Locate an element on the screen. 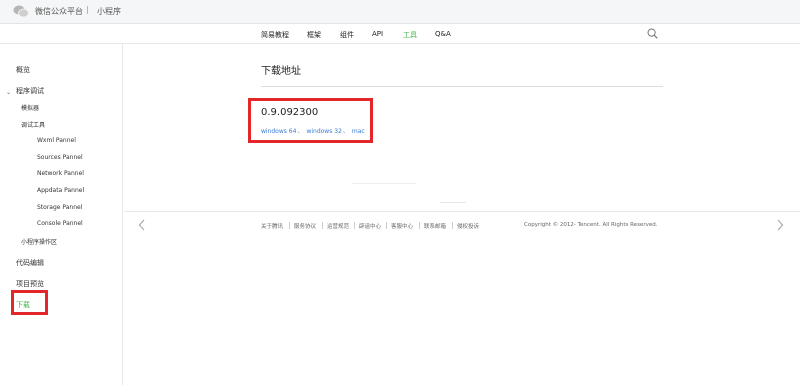 The image size is (800, 385). search-icon is located at coordinates (652, 33).